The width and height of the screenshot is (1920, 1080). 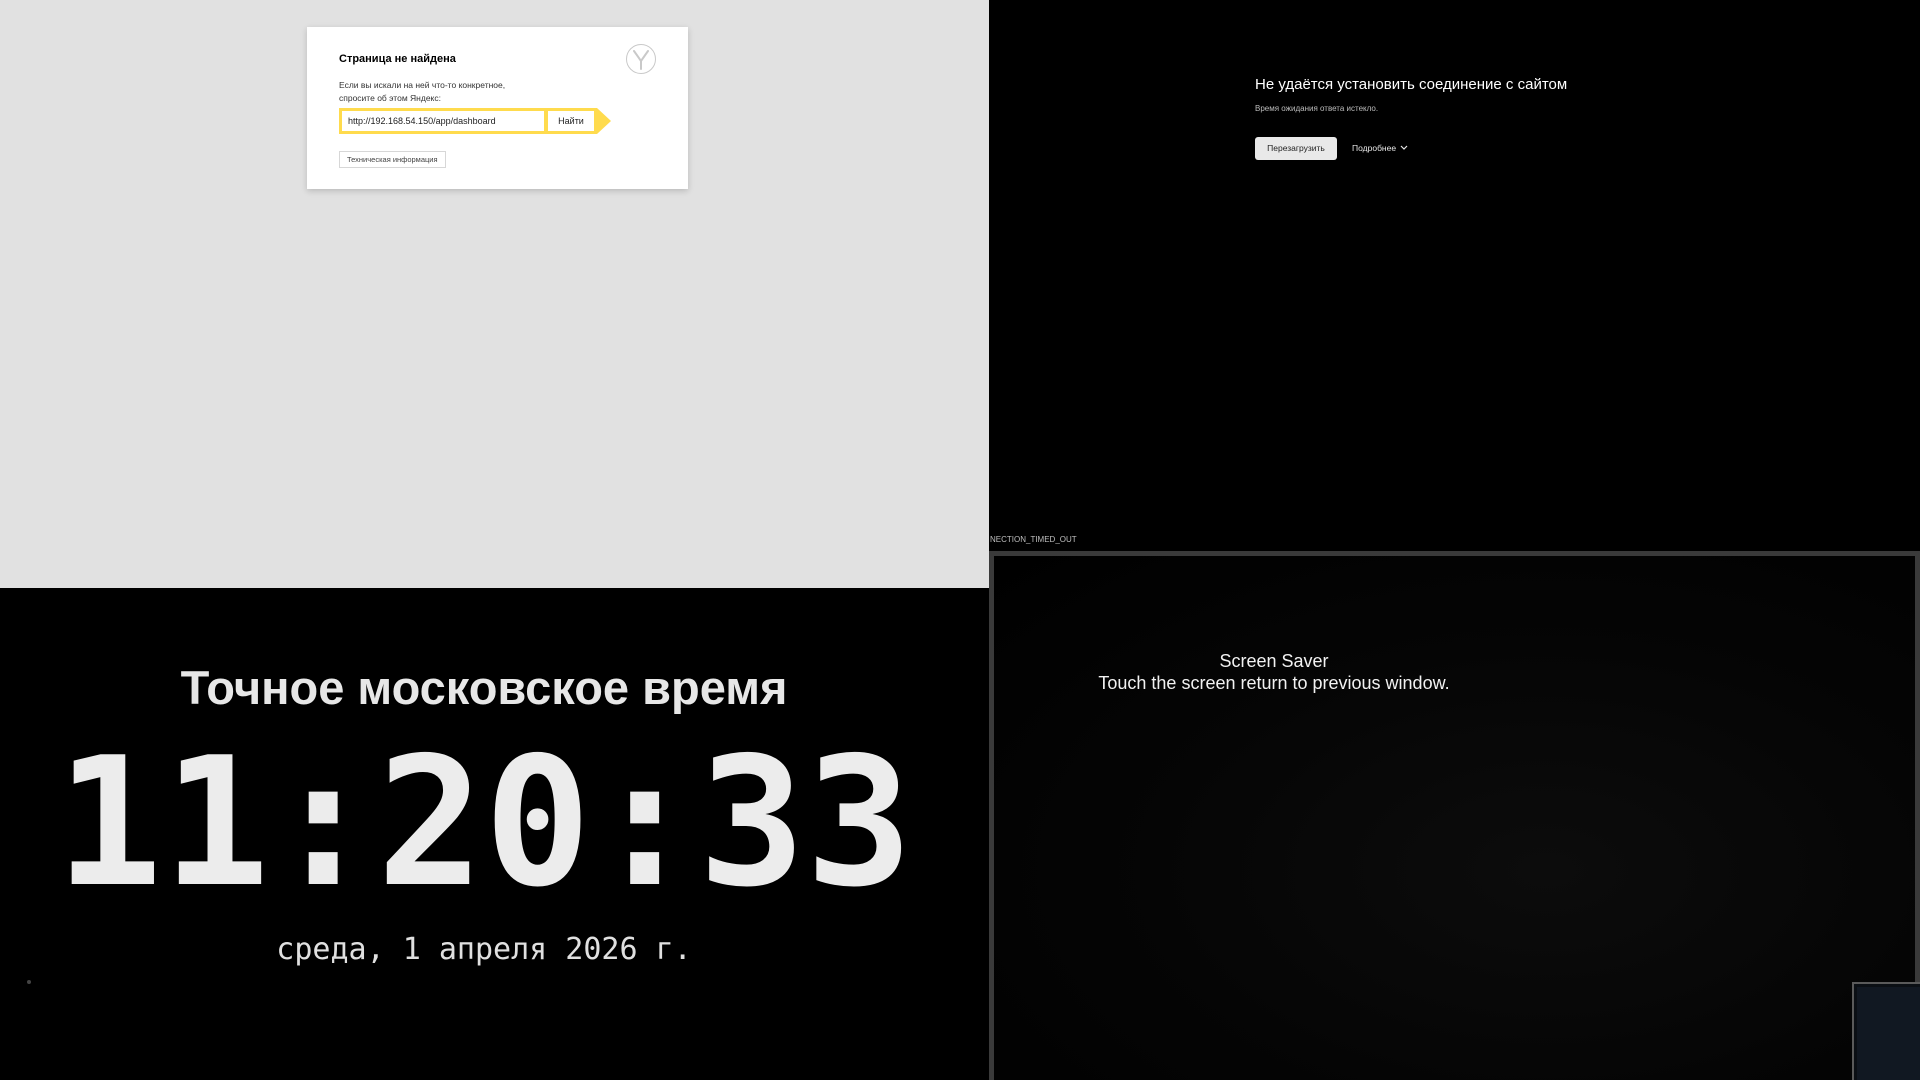 What do you see at coordinates (484, 949) in the screenshot?
I see `clock-date: среда, 1 апреля 2026 г.` at bounding box center [484, 949].